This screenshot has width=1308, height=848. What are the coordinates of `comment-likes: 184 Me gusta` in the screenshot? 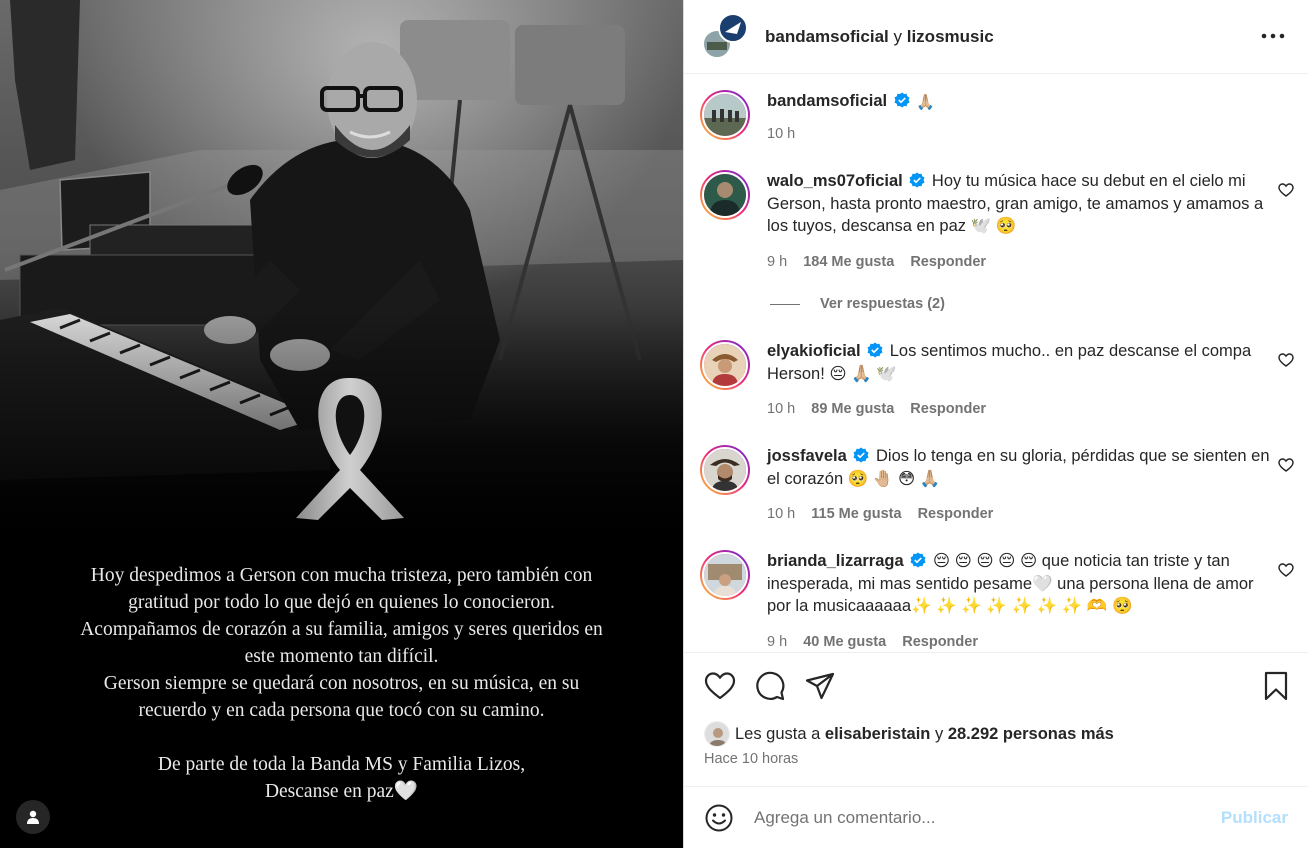 It's located at (848, 262).